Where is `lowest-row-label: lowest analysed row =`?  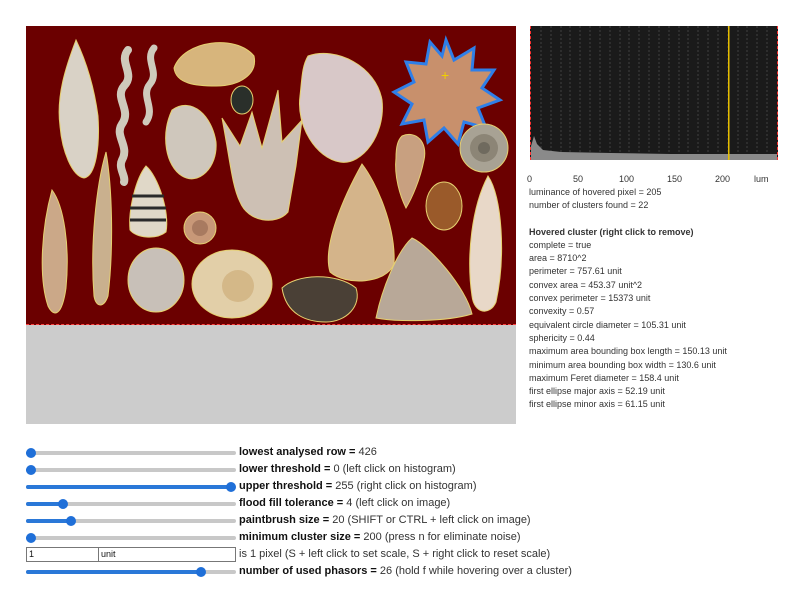
lowest-row-label: lowest analysed row = is located at coordinates (299, 452).